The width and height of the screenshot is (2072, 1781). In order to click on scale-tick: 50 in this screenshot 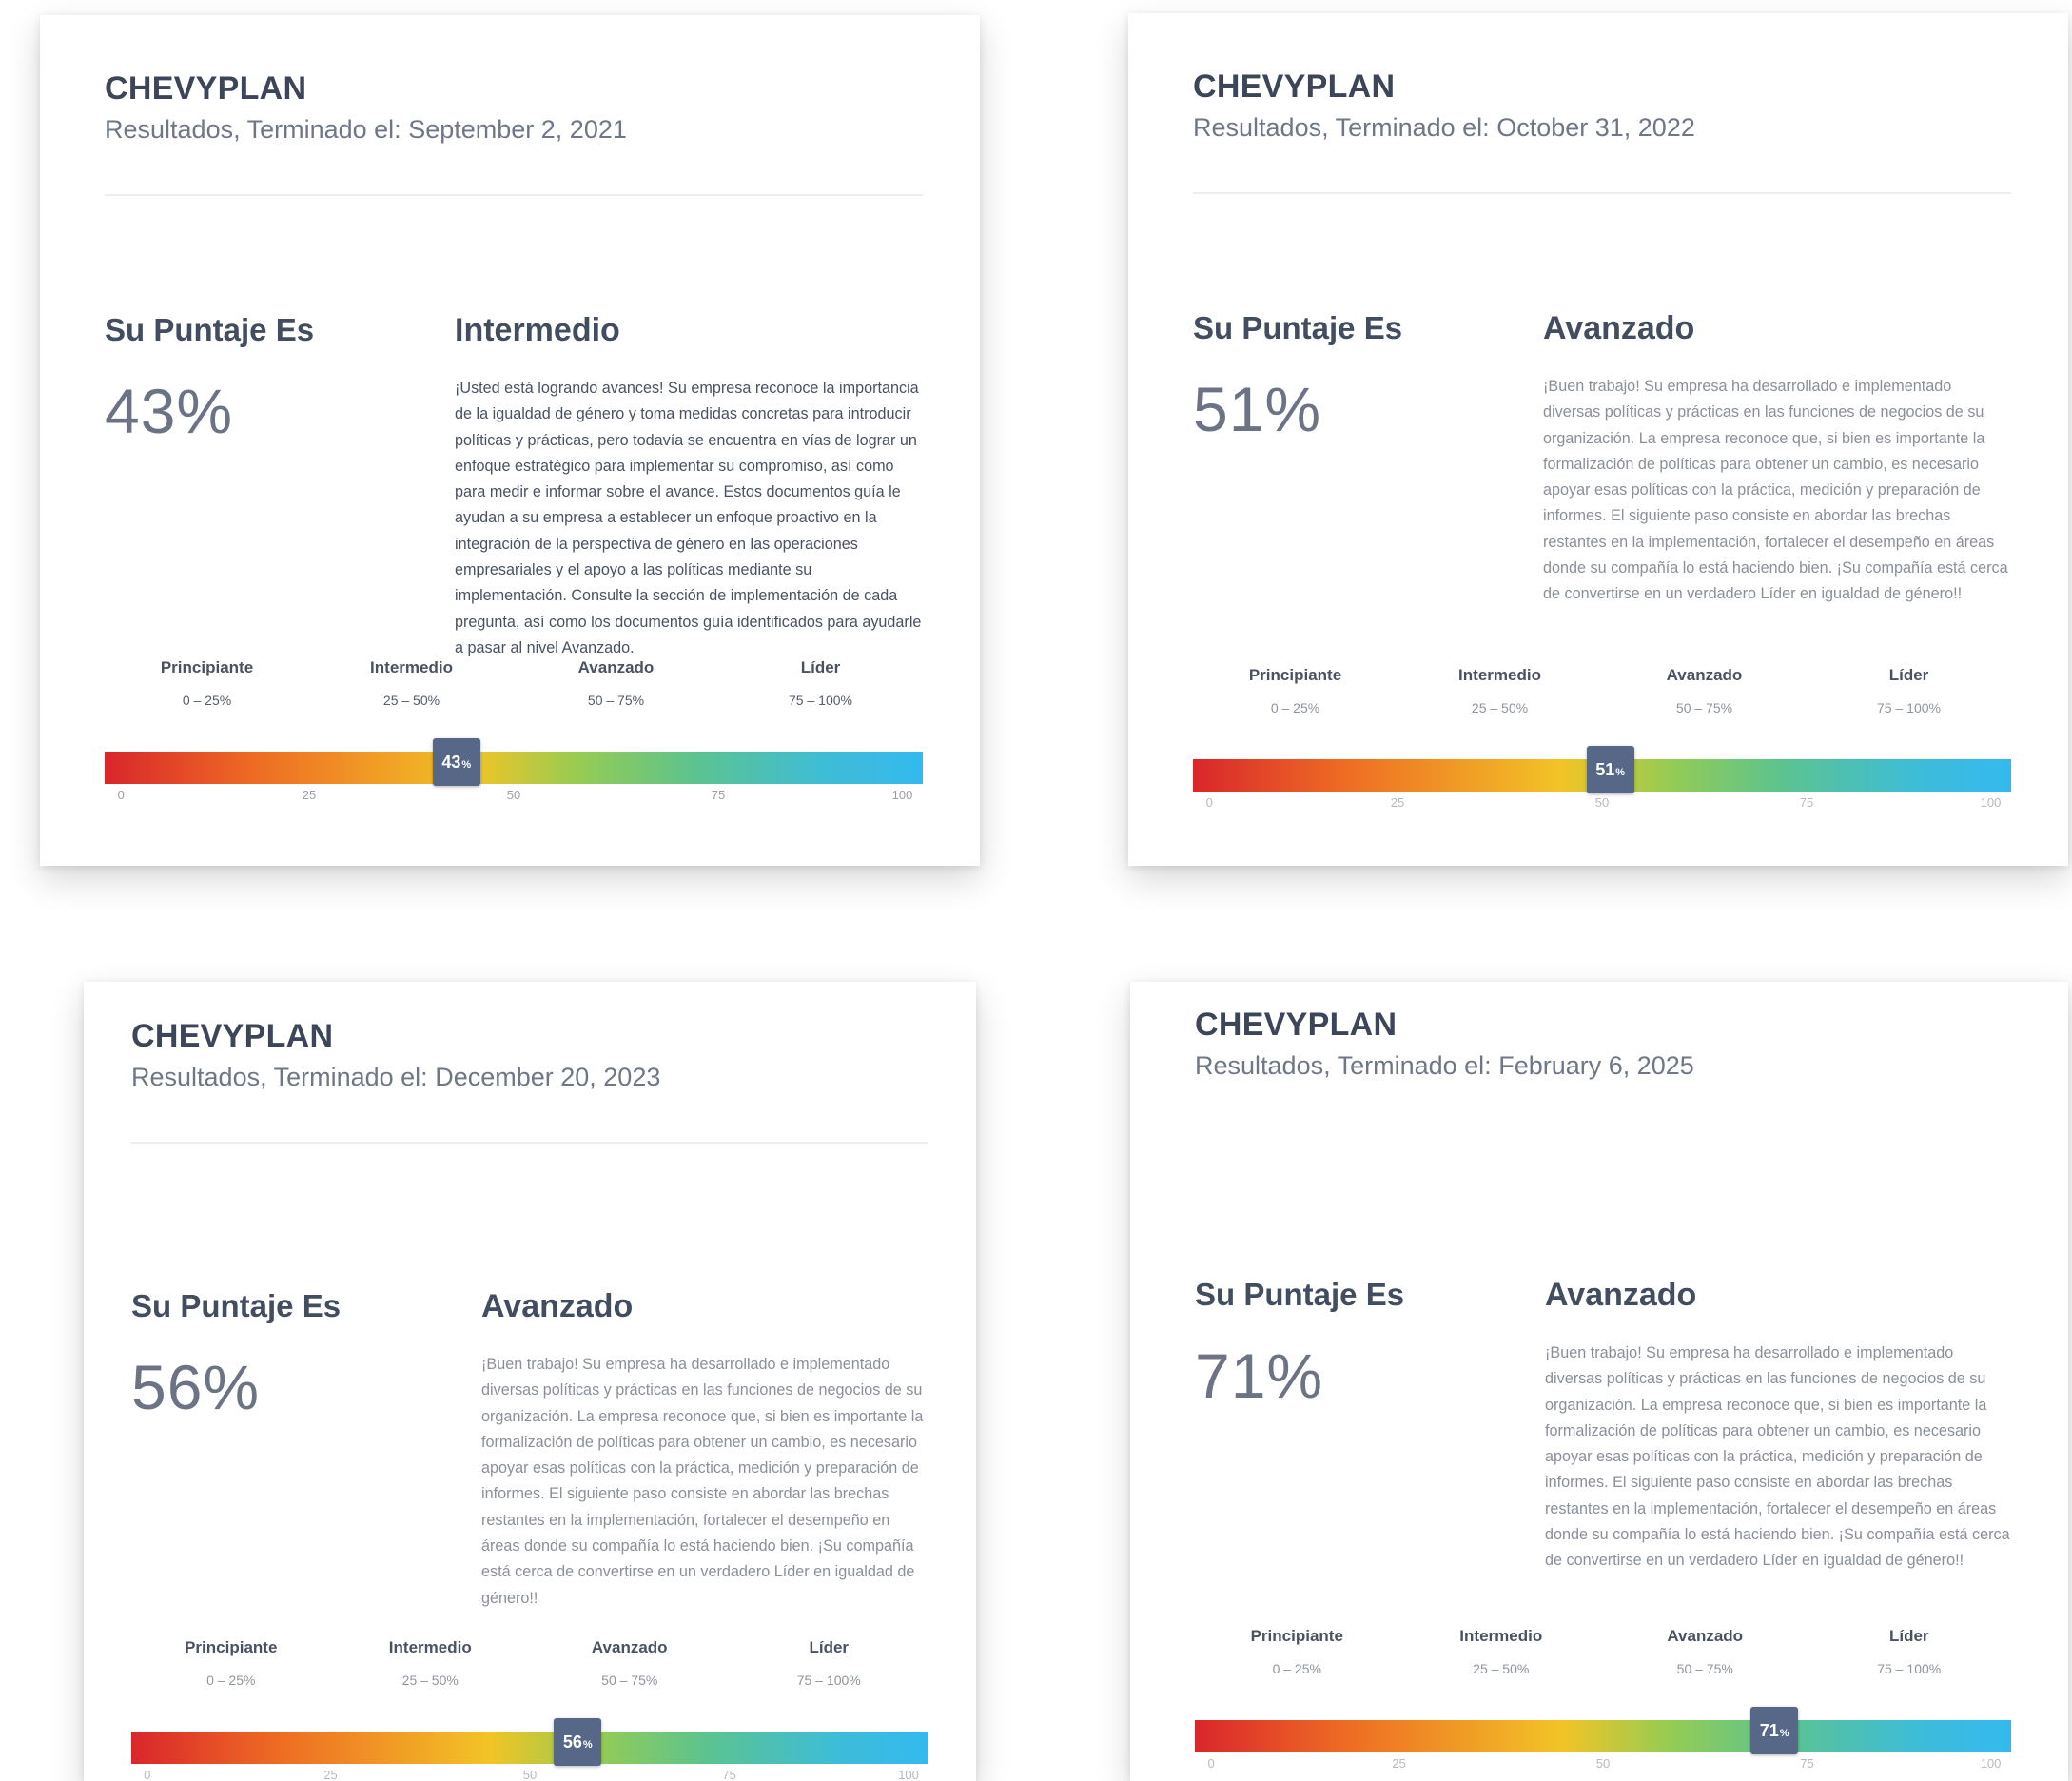, I will do `click(530, 1774)`.